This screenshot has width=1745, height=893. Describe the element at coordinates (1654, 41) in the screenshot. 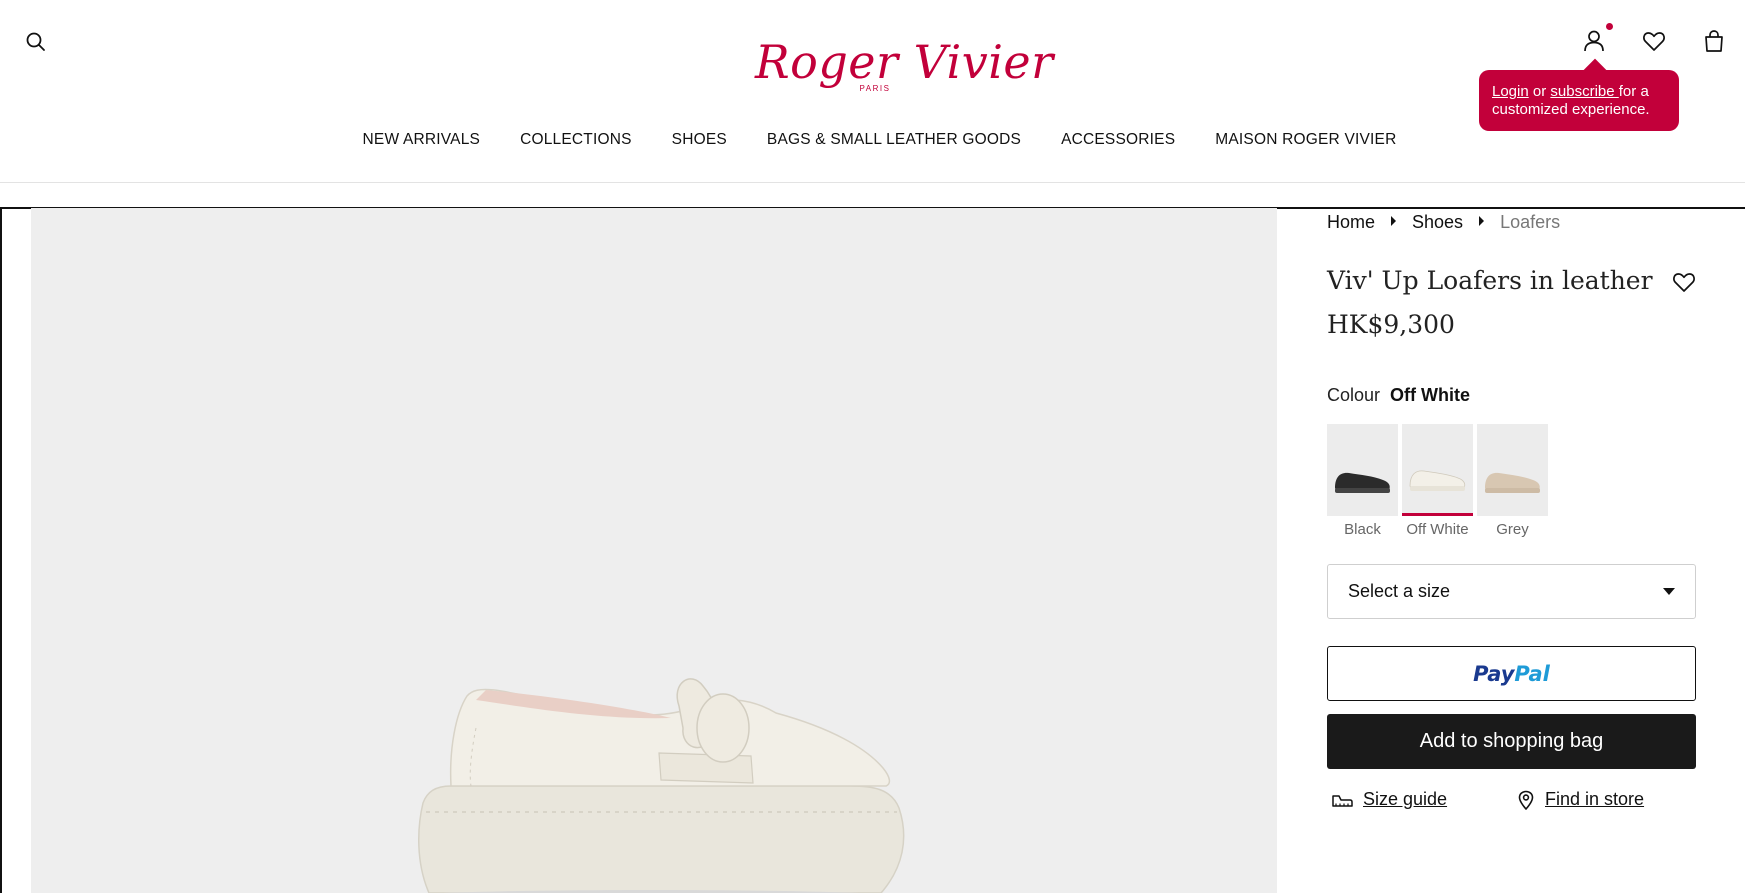

I see `heart-icon` at that location.